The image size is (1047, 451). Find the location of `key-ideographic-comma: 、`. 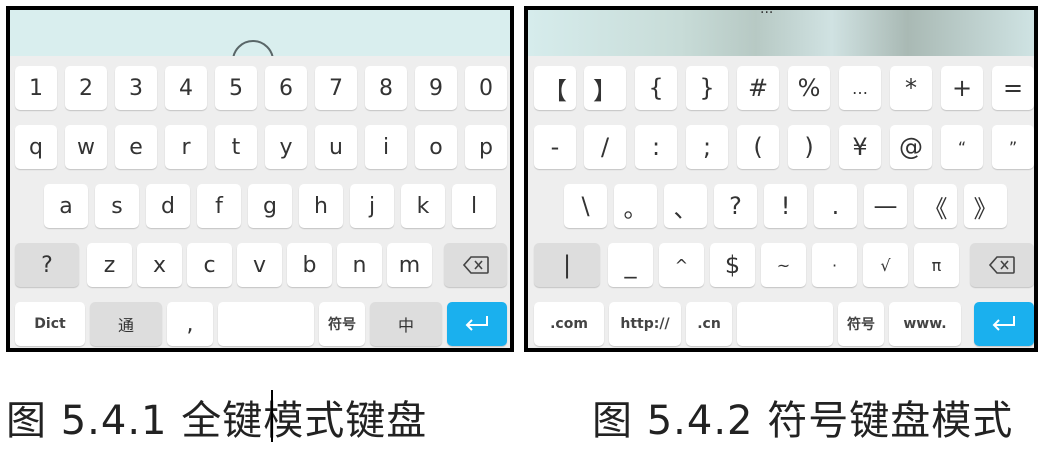

key-ideographic-comma: 、 is located at coordinates (685, 206).